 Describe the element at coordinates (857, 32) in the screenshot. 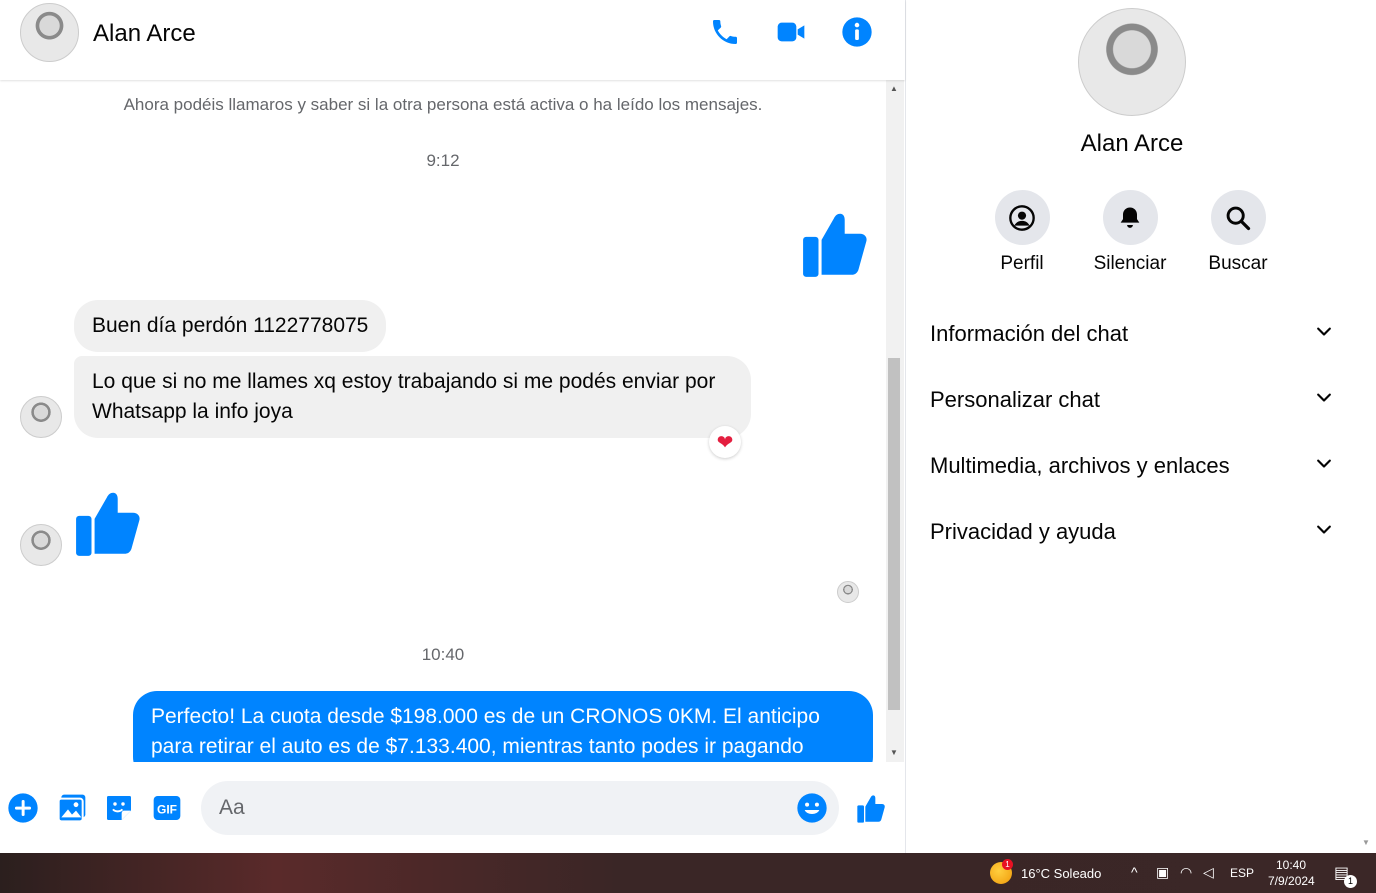

I see `info-icon` at that location.